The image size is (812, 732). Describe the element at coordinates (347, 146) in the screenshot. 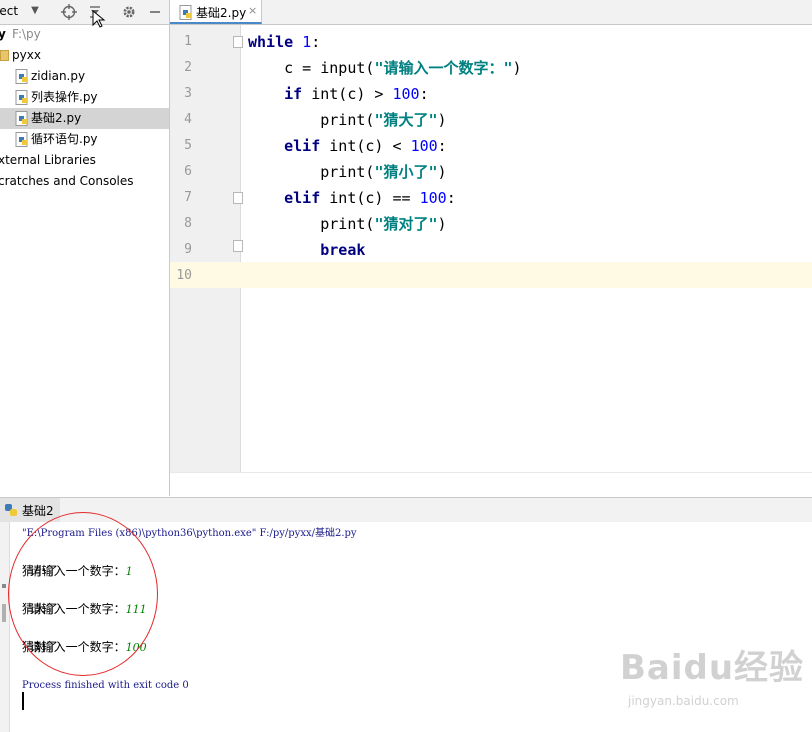

I see `code-line: elif int(c) < 100:` at that location.